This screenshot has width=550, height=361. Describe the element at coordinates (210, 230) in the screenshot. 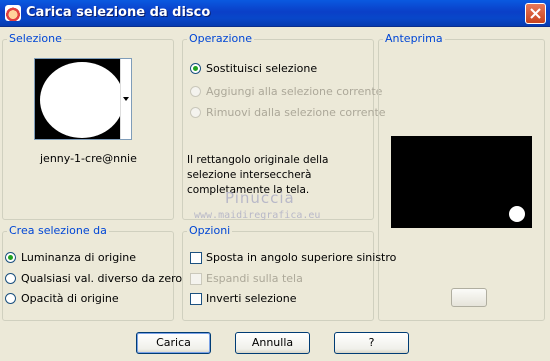

I see `opzioni-legend: Opzioni` at that location.